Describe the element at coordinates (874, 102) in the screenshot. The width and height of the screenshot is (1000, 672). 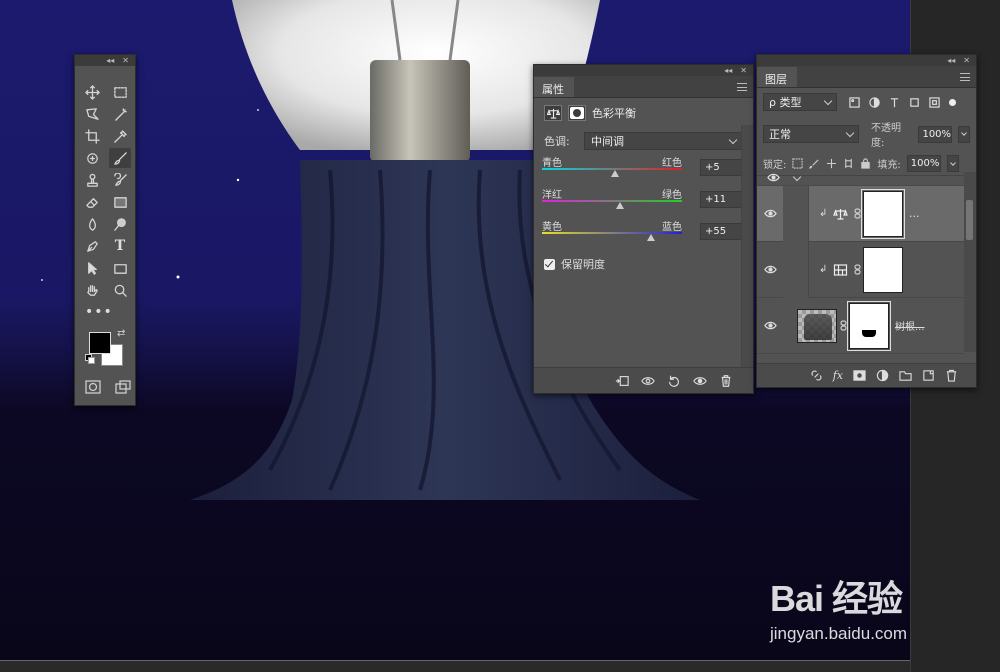
I see `filter-adjustment-icon` at that location.